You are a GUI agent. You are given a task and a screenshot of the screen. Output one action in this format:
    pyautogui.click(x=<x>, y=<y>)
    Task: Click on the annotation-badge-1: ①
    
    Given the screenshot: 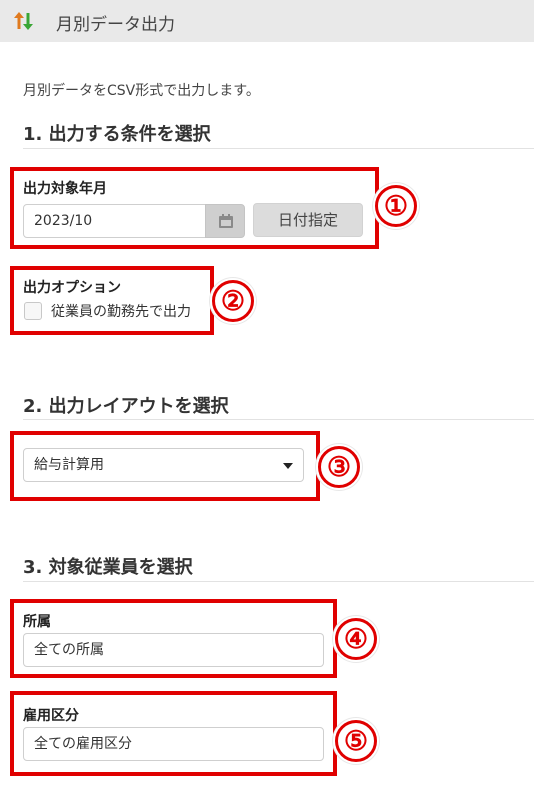 What is the action you would take?
    pyautogui.click(x=396, y=206)
    